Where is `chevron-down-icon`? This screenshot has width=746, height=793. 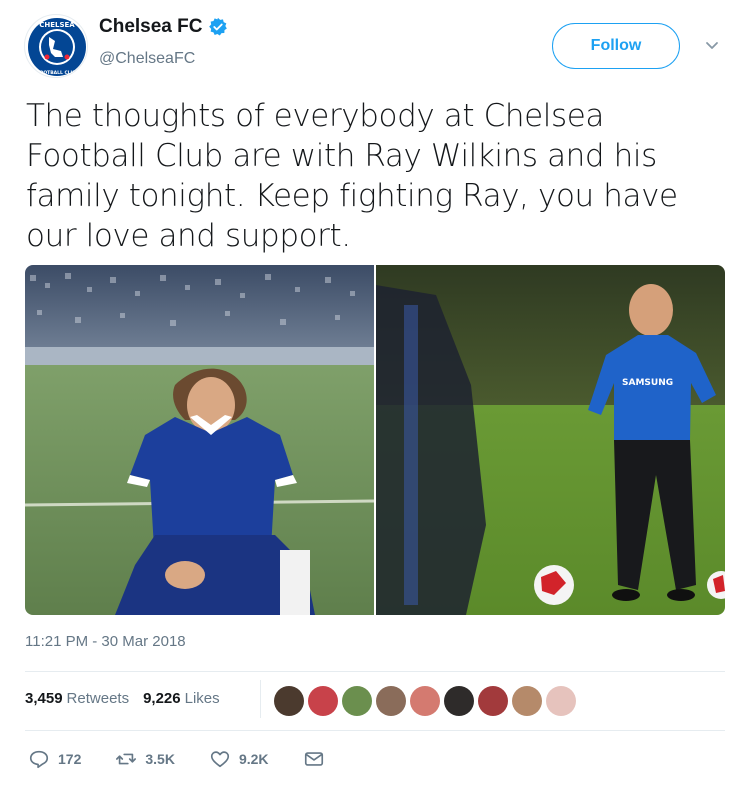
chevron-down-icon is located at coordinates (712, 46).